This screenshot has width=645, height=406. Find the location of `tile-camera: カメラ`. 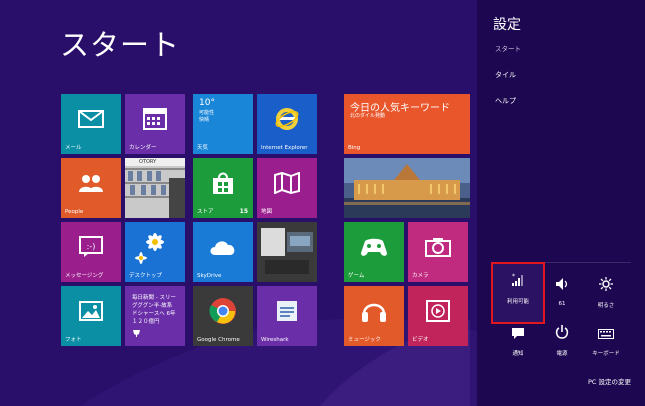

tile-camera: カメラ is located at coordinates (438, 252).